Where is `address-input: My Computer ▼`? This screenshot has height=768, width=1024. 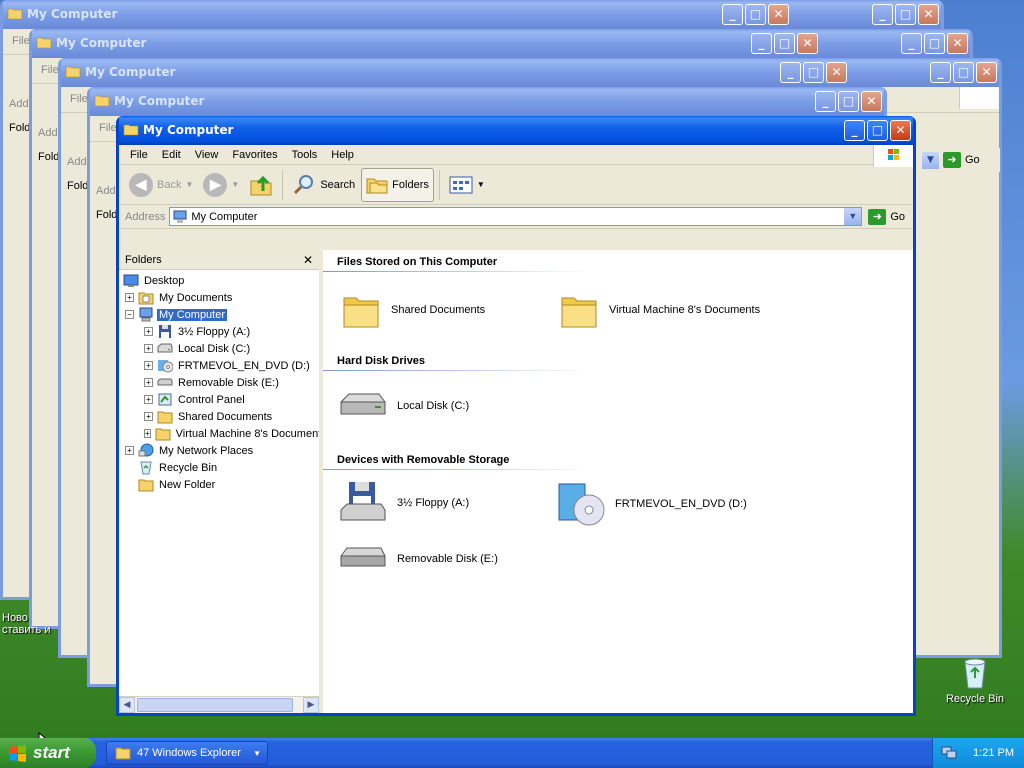 address-input: My Computer ▼ is located at coordinates (516, 216).